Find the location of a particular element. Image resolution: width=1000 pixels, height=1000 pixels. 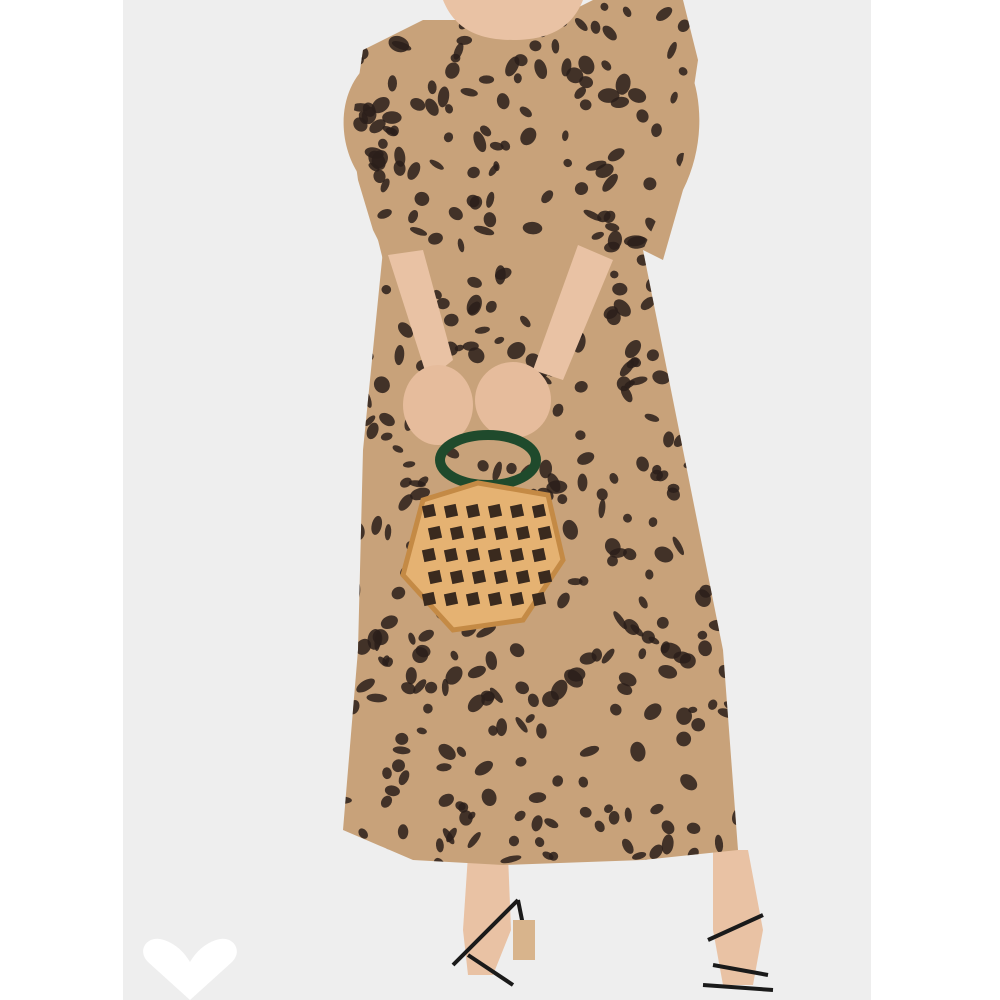

heart-icon is located at coordinates (190, 969).